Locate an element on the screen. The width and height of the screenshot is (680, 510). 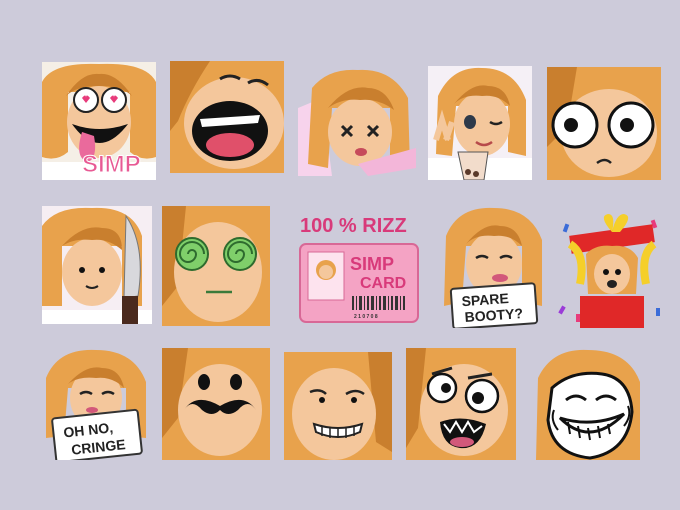
emote-troll-art is located at coordinates (588, 404).